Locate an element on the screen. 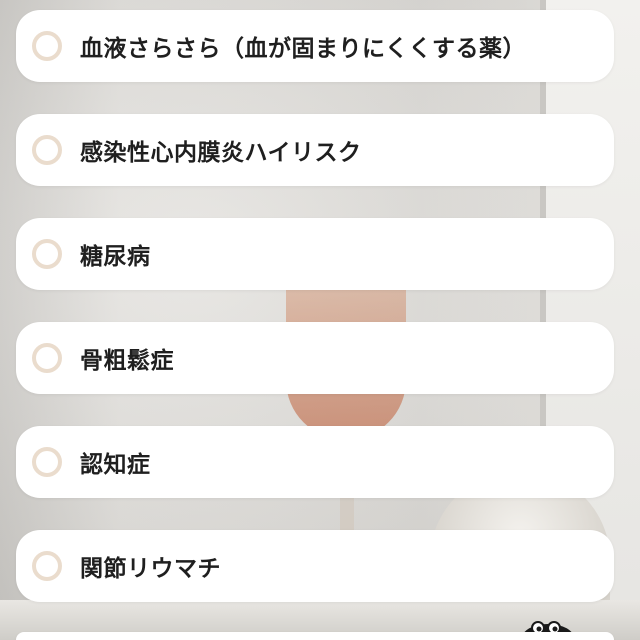 The height and width of the screenshot is (640, 640). option-osteoporosis: 骨粗鬆症 is located at coordinates (315, 358).